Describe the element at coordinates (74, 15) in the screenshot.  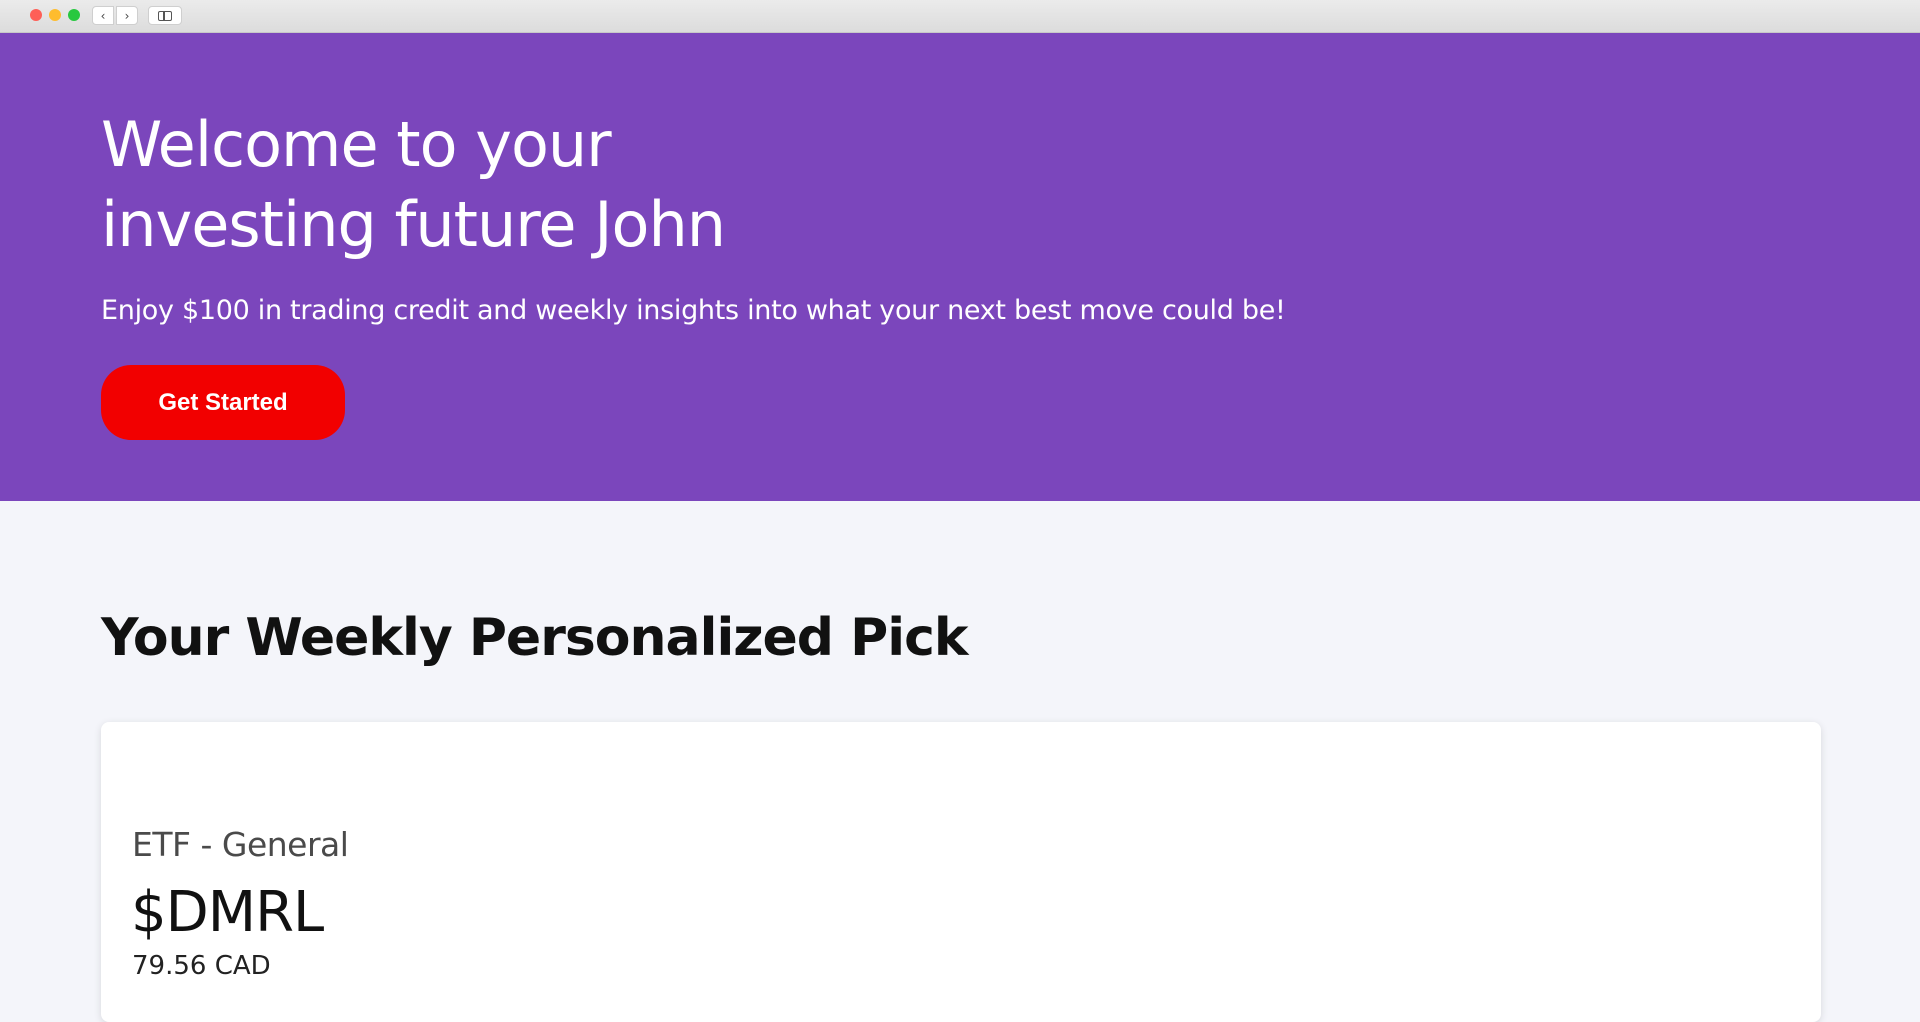
I see `maximize-window-button` at that location.